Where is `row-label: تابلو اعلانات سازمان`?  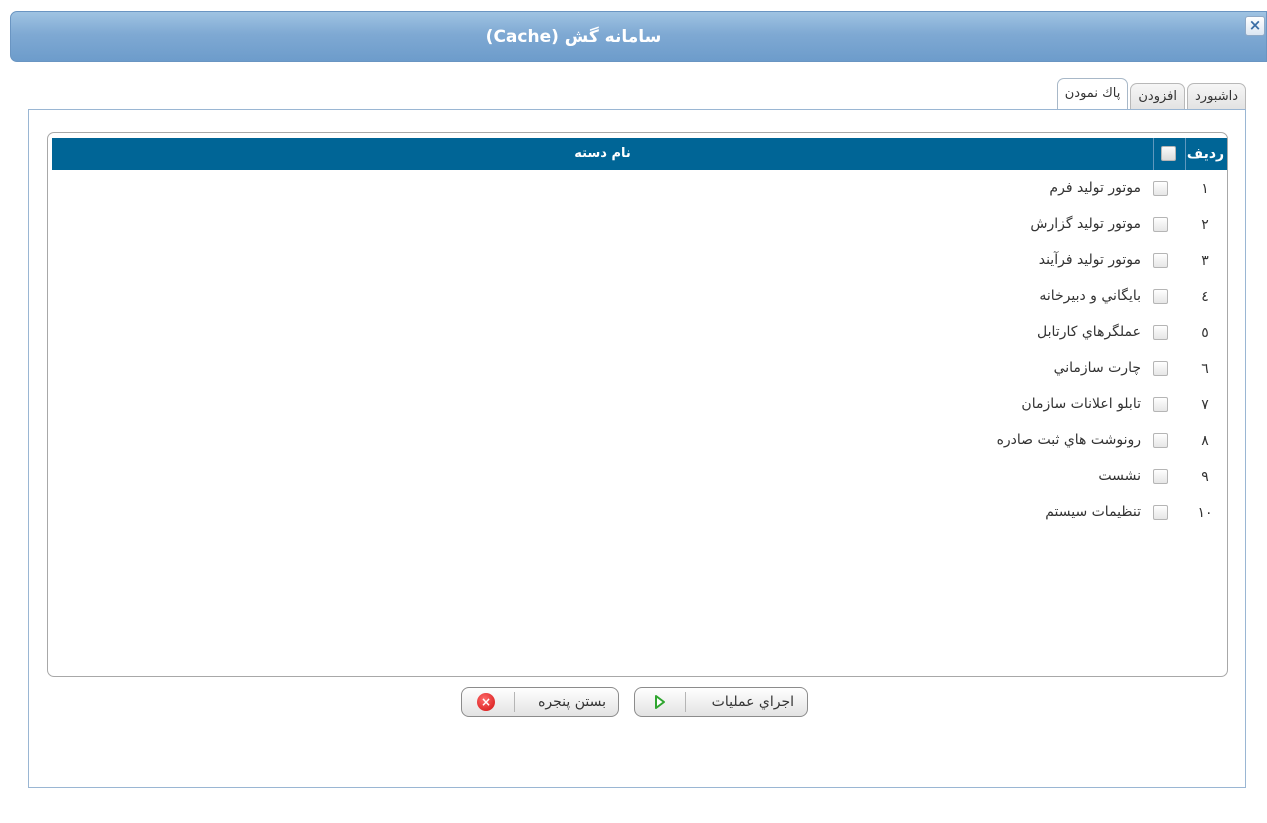
row-label: تابلو اعلانات سازمان is located at coordinates (1081, 404).